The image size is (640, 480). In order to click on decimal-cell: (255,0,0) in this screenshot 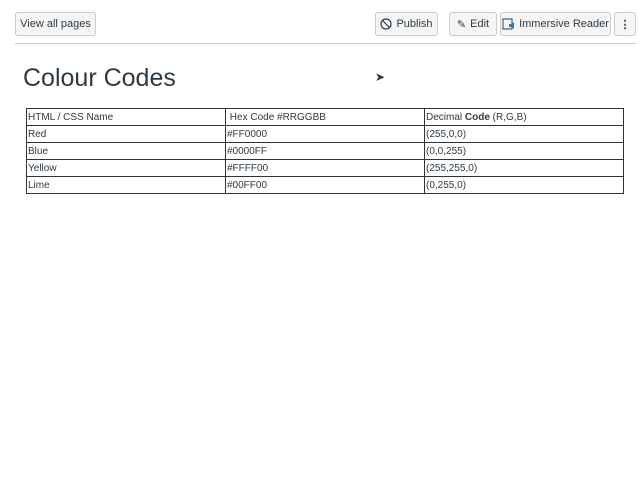, I will do `click(524, 134)`.